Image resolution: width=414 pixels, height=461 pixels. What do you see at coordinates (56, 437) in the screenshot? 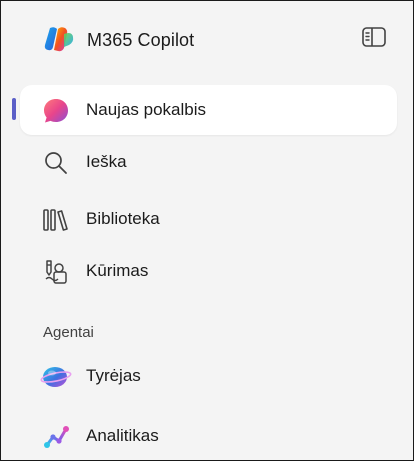
I see `analyst-icon` at bounding box center [56, 437].